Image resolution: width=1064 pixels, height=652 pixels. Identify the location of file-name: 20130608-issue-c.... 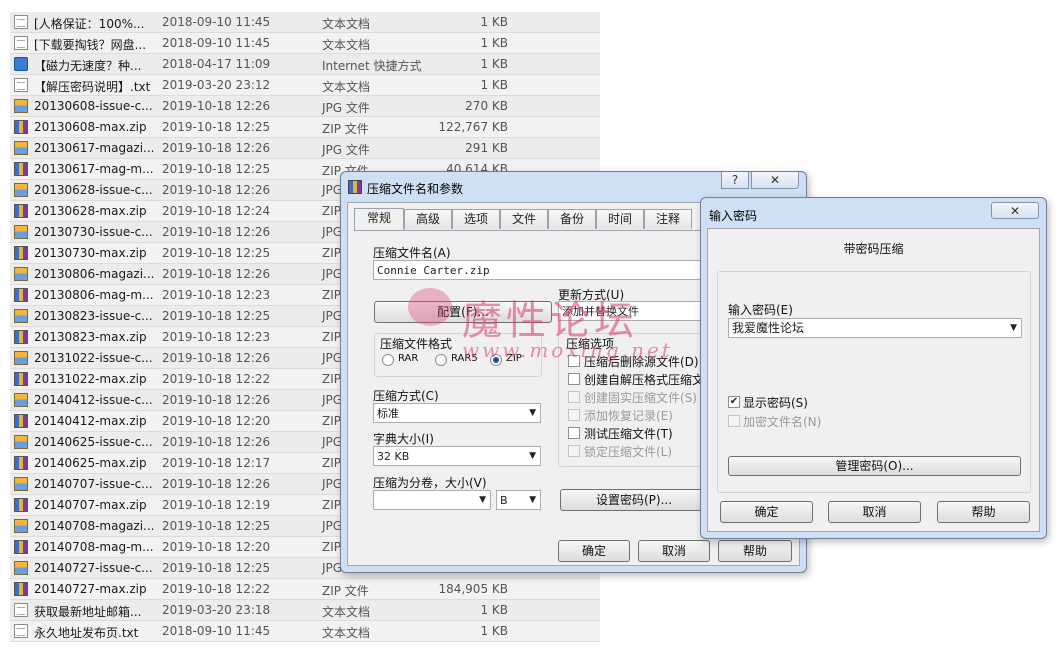
(93, 106).